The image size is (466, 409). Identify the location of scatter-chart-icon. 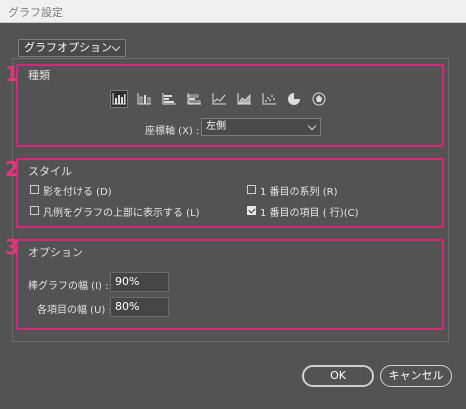
(269, 99).